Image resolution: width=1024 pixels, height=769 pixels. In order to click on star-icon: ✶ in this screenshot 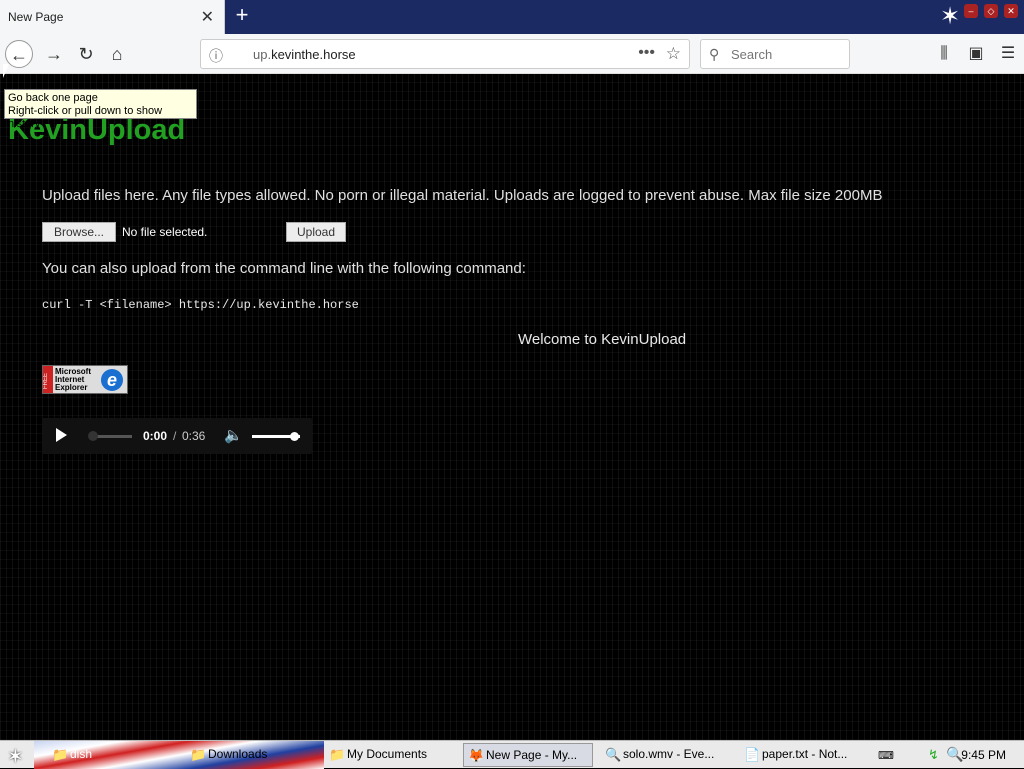, I will do `click(950, 16)`.